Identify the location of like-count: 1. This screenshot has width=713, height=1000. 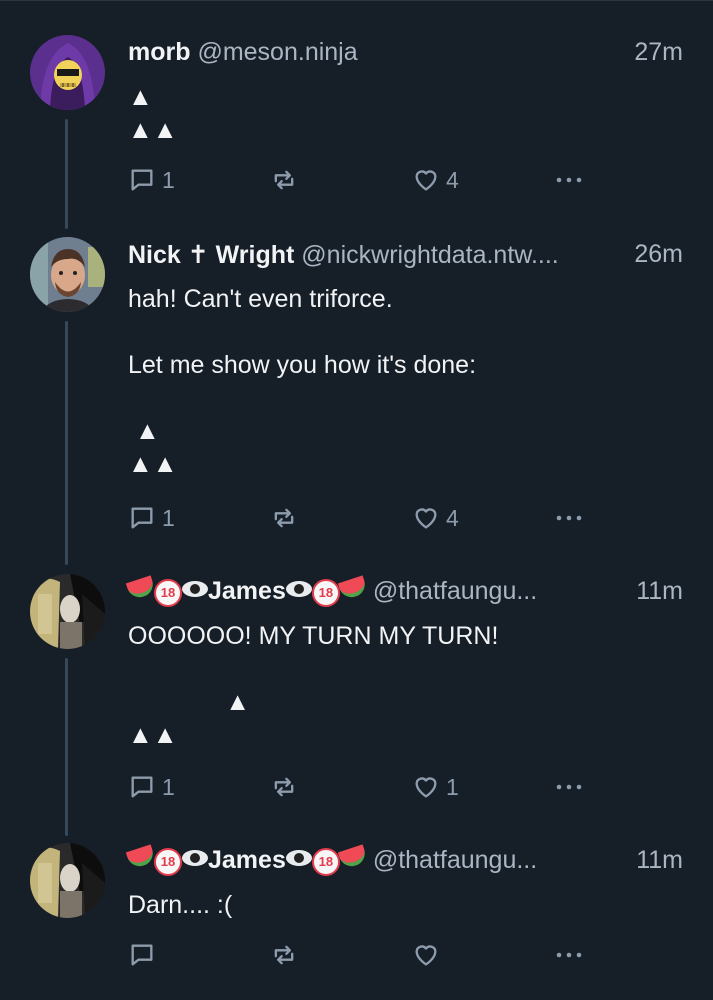
(452, 786).